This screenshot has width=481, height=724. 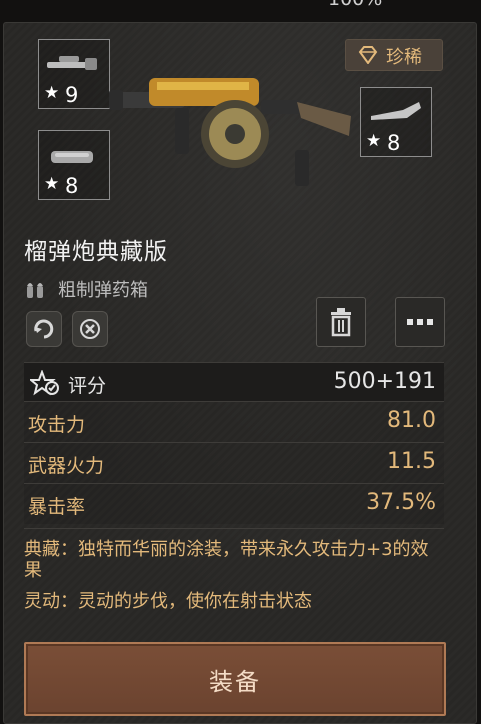 What do you see at coordinates (103, 290) in the screenshot?
I see `ammo-label: 粗制弹药箱` at bounding box center [103, 290].